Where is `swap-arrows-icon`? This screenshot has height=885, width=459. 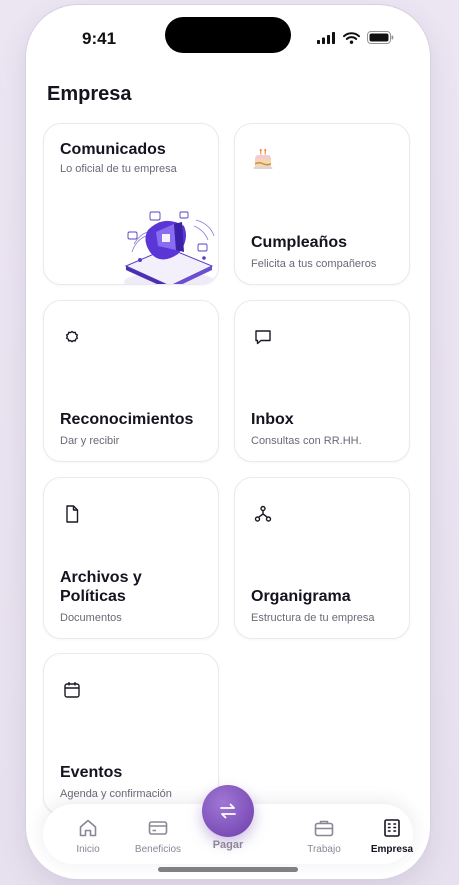
swap-arrows-icon is located at coordinates (228, 811).